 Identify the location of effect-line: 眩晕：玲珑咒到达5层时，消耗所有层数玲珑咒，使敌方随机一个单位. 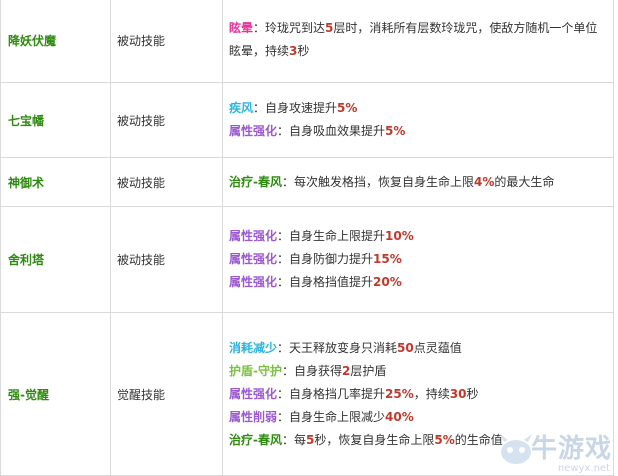
(419, 28).